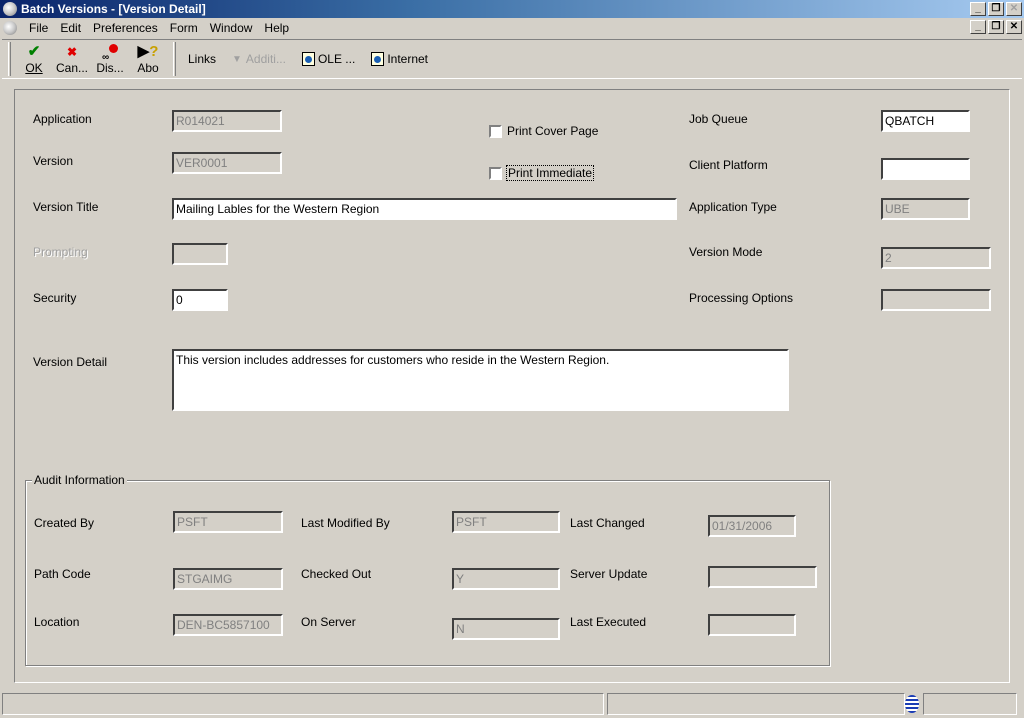 Image resolution: width=1024 pixels, height=718 pixels. I want to click on menu-edit: Edit, so click(70, 28).